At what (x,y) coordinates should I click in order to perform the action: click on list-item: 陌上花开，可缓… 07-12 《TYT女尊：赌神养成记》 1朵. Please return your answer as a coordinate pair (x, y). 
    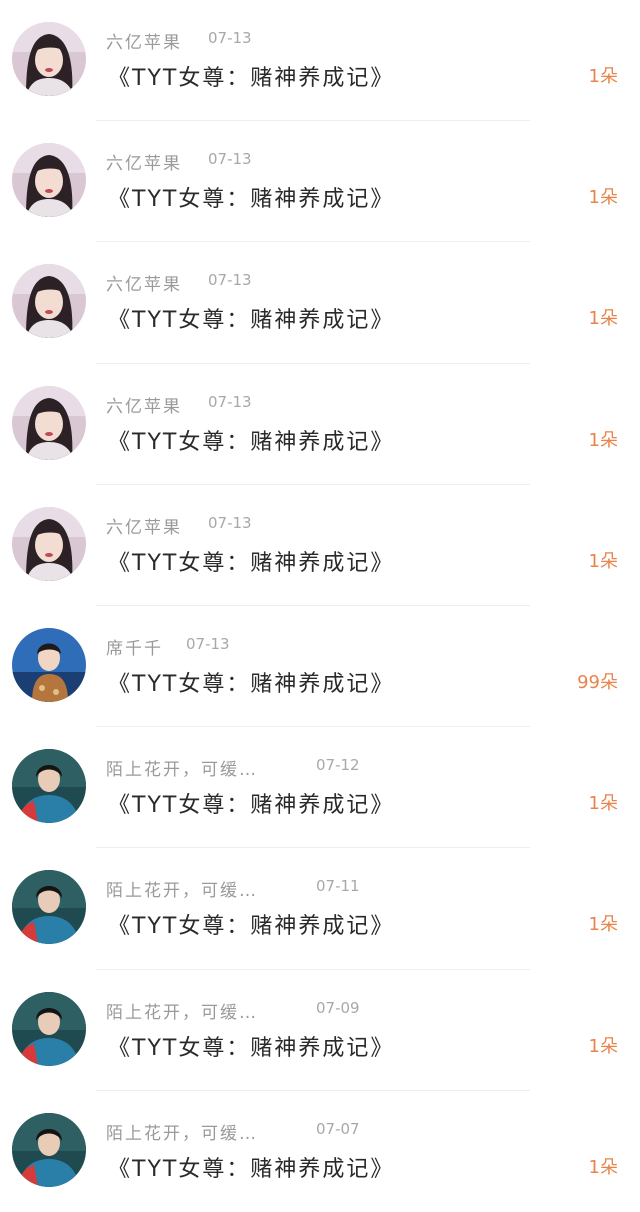
    Looking at the image, I should click on (320, 788).